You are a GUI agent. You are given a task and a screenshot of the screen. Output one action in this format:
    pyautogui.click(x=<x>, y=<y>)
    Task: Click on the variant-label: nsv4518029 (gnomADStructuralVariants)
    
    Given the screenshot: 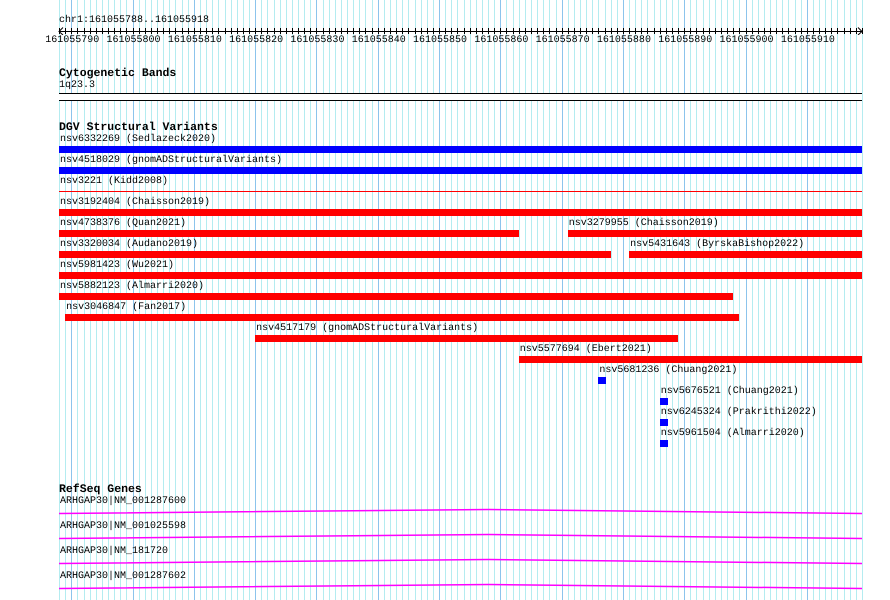 What is the action you would take?
    pyautogui.click(x=171, y=161)
    